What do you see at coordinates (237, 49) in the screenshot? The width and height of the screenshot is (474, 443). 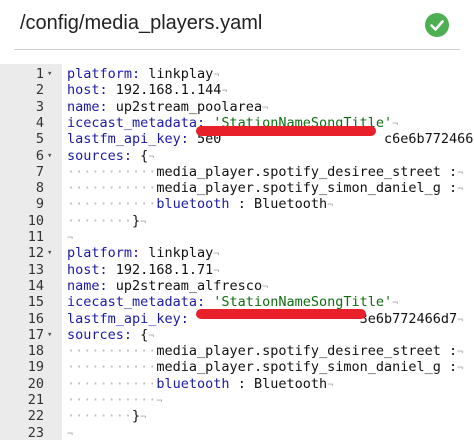 I see `header-divider` at bounding box center [237, 49].